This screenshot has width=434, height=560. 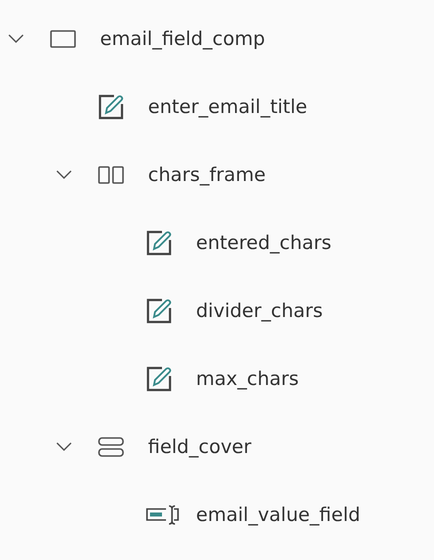 I want to click on tree-item-label: entered_chars, so click(x=264, y=243).